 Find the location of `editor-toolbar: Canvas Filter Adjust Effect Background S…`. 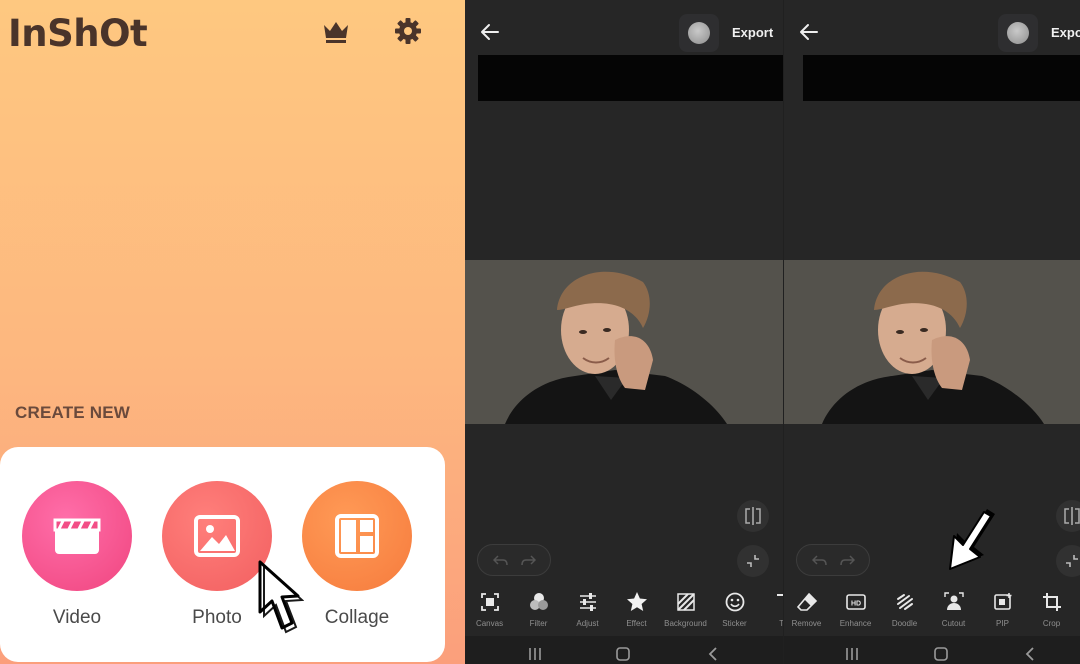

editor-toolbar: Canvas Filter Adjust Effect Background S… is located at coordinates (624, 610).